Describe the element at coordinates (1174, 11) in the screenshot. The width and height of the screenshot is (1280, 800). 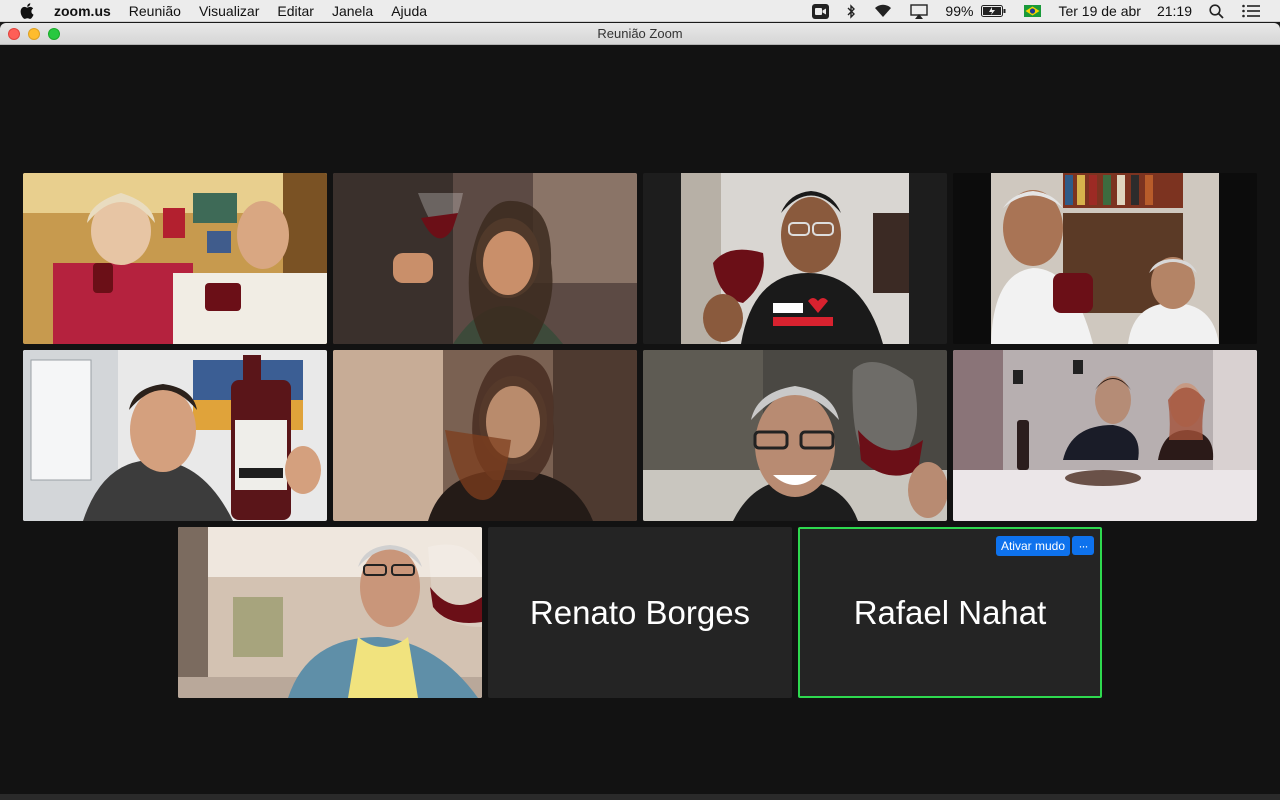
I see `menubar-time: 21:19` at that location.